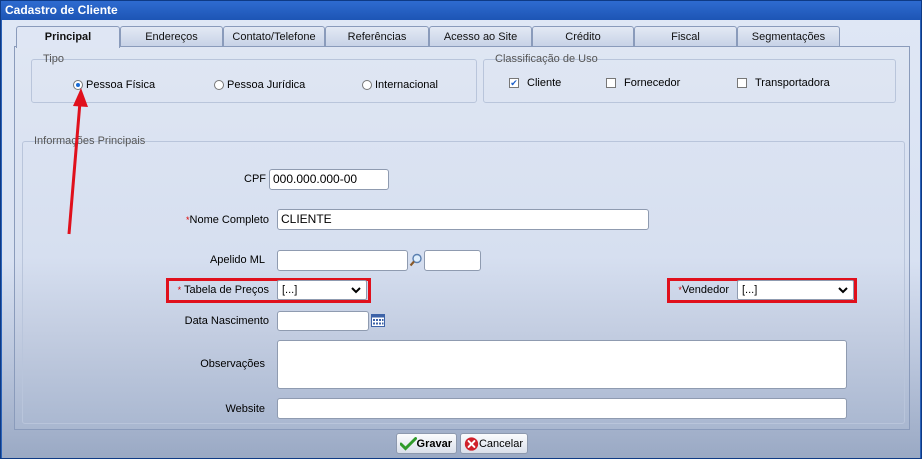 The image size is (922, 459). Describe the element at coordinates (68, 37) in the screenshot. I see `tab-principal: Principal` at that location.